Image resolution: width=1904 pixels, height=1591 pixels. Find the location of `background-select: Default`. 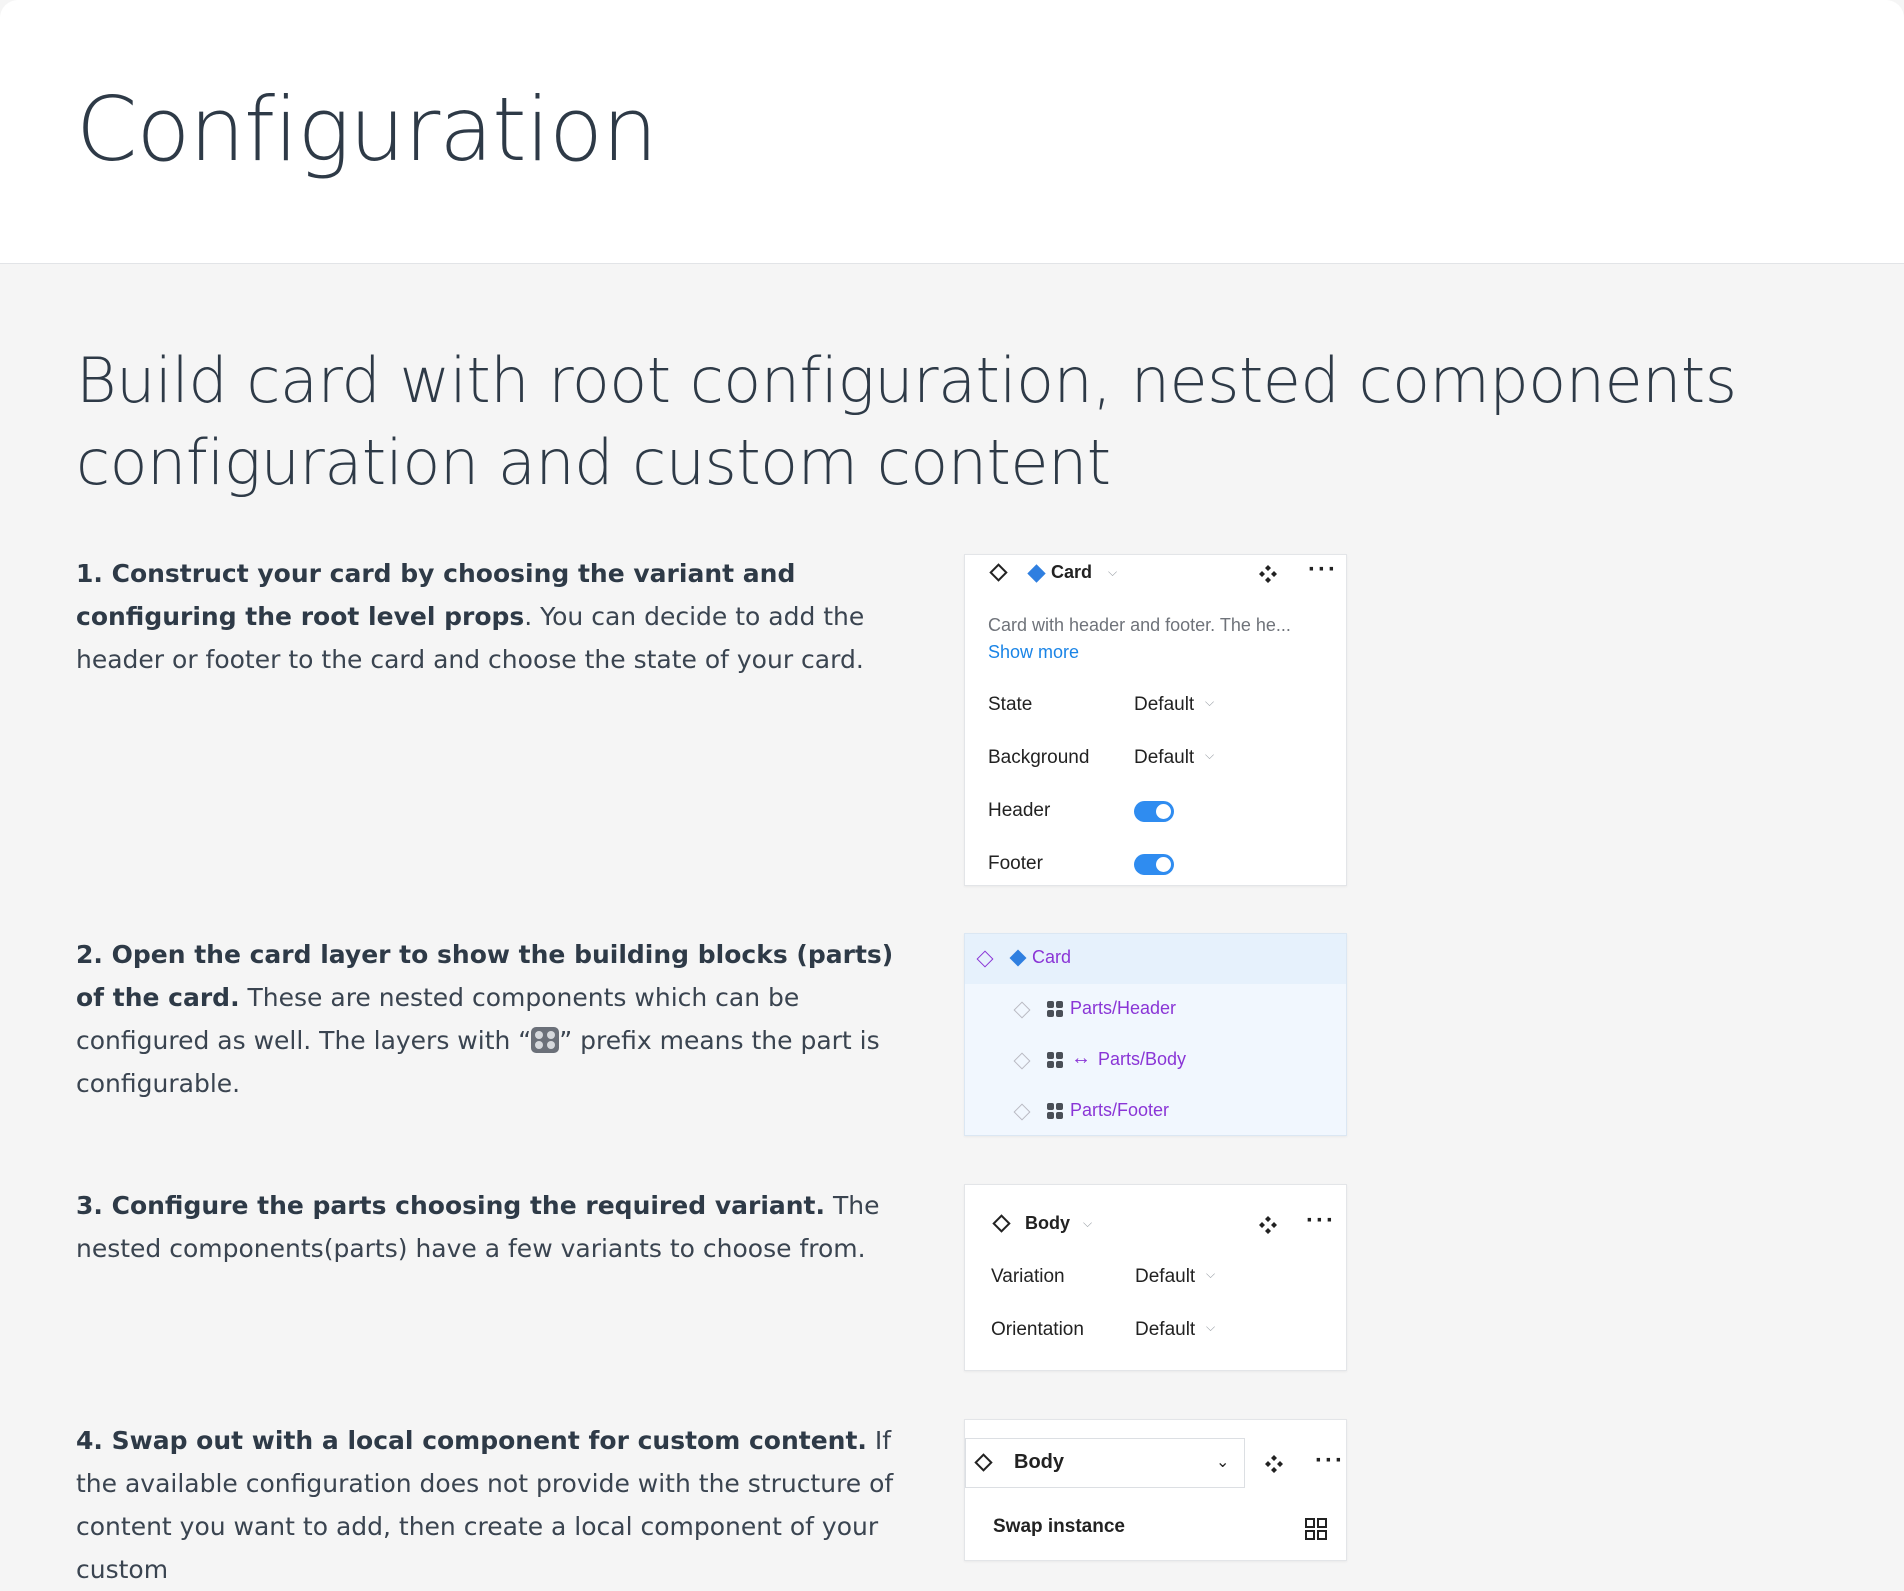

background-select: Default is located at coordinates (1164, 758).